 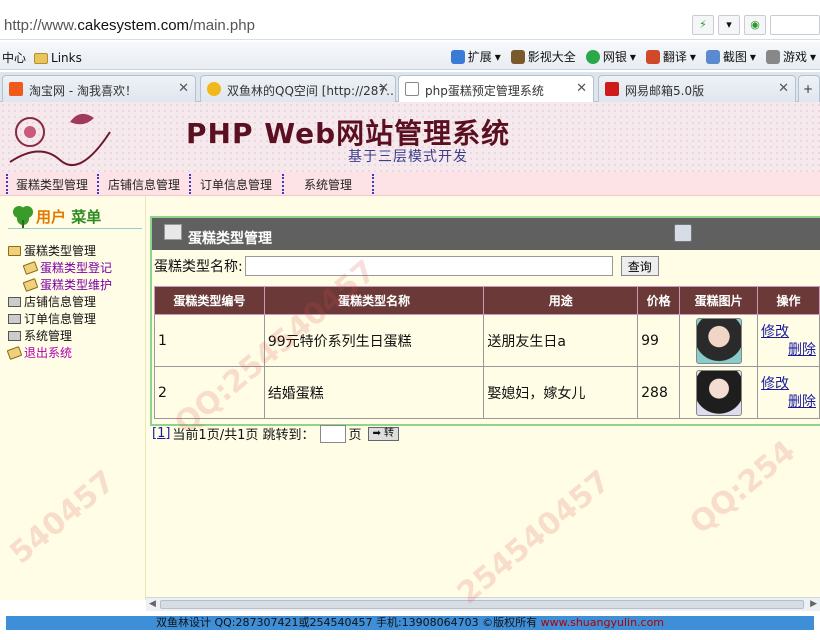 What do you see at coordinates (14, 250) in the screenshot?
I see `folder-open-icon` at bounding box center [14, 250].